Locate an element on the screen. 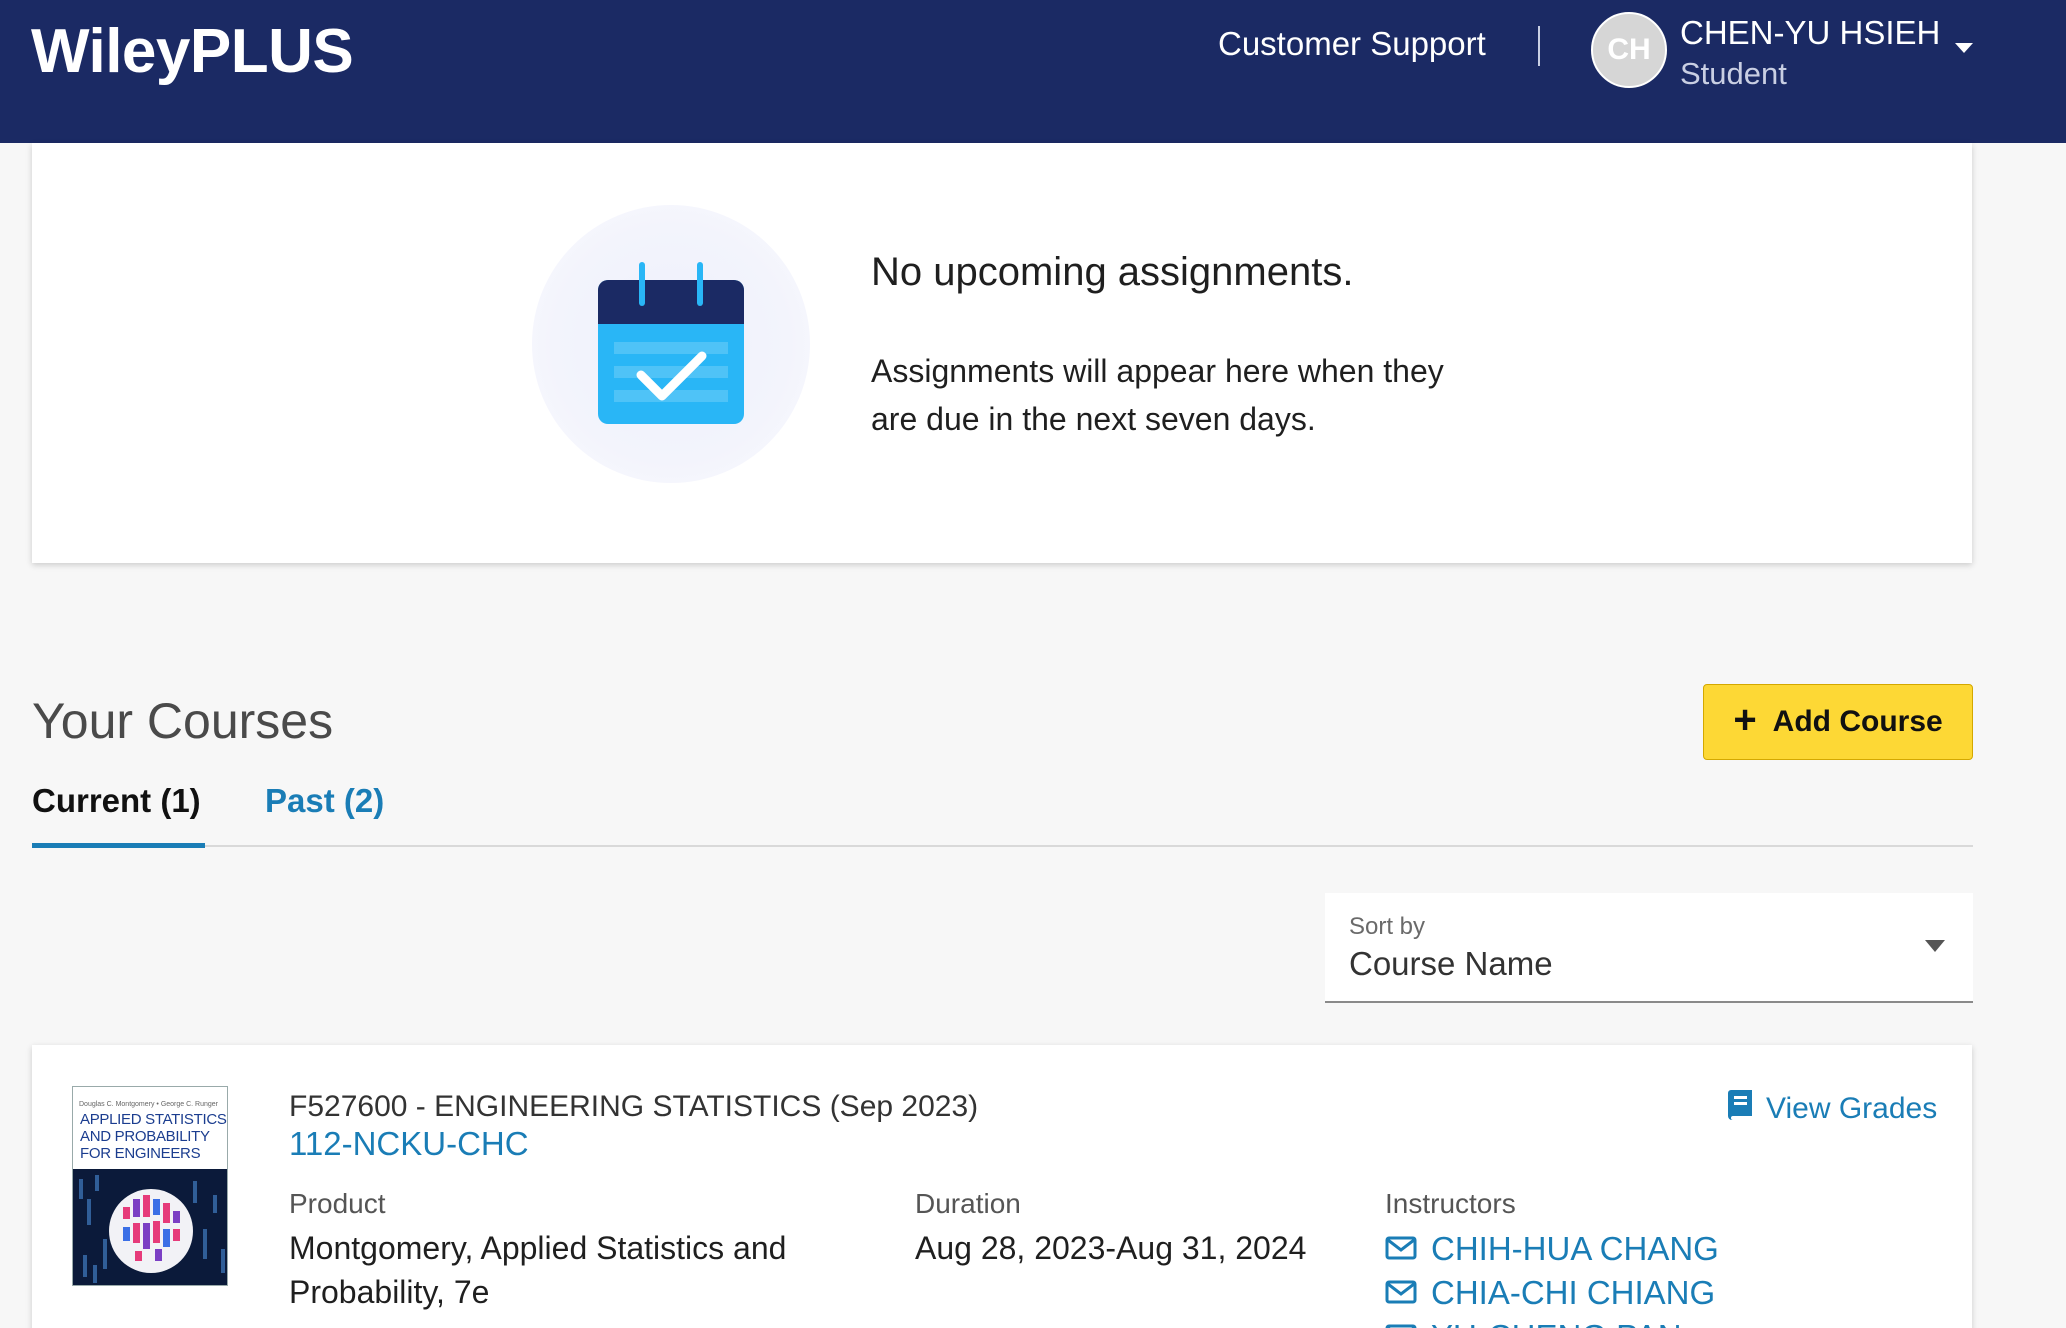  instructor-name: CHIH-HUA CHANG is located at coordinates (1575, 1248).